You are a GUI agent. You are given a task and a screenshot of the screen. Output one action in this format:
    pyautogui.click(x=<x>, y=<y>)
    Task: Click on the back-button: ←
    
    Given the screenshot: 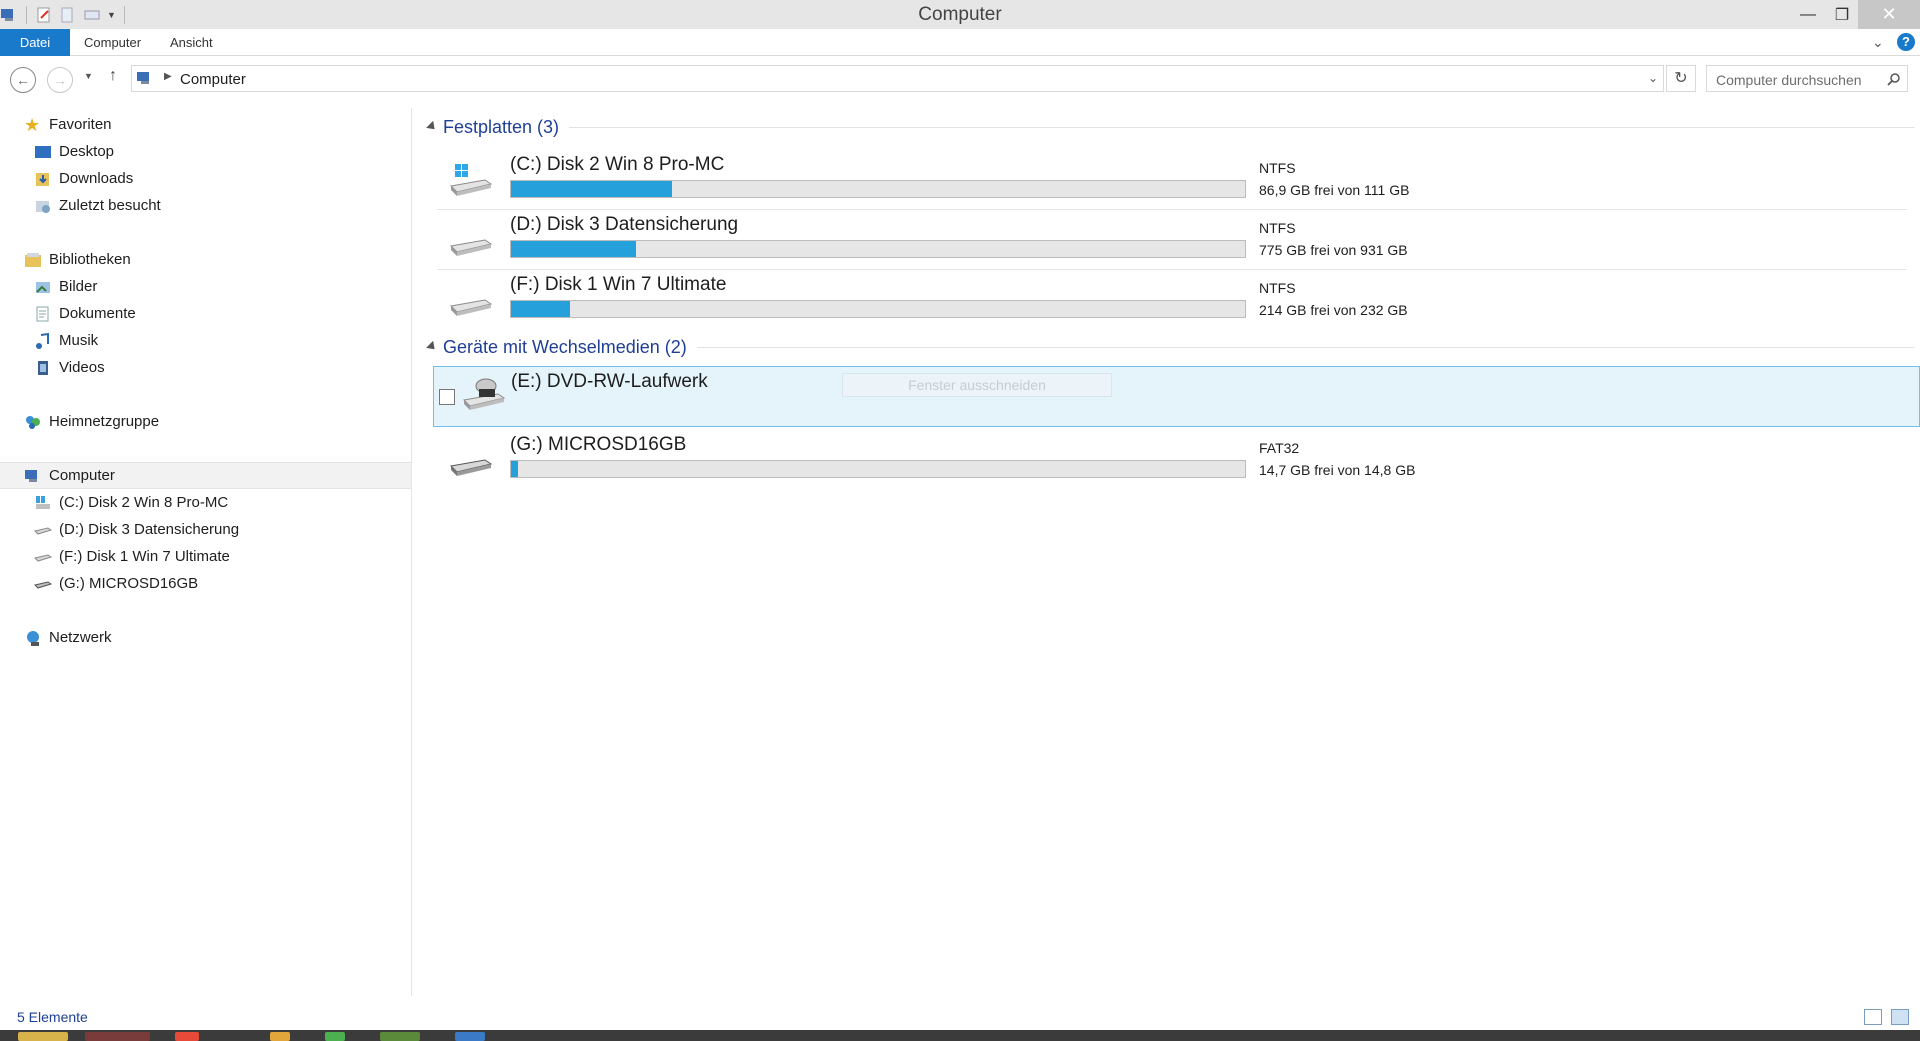 What is the action you would take?
    pyautogui.click(x=23, y=80)
    